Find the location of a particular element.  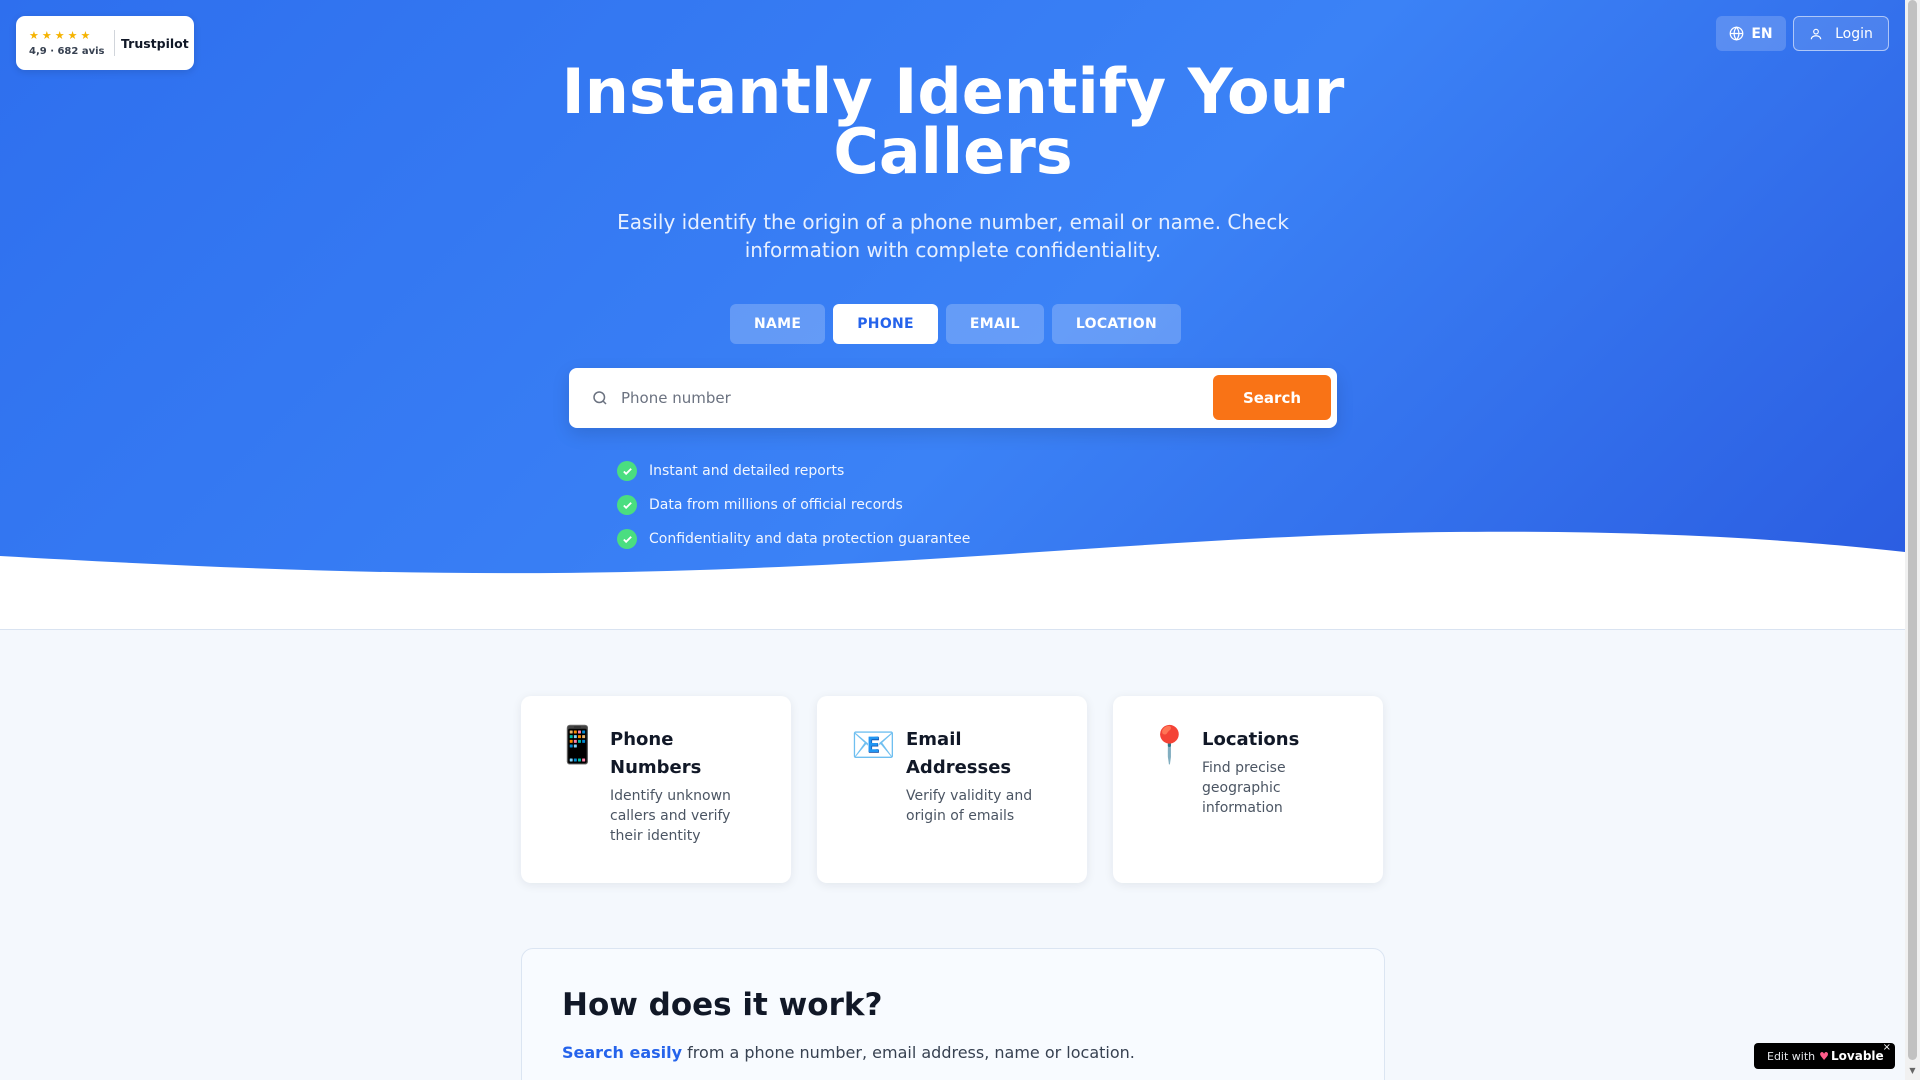

close-icon: × is located at coordinates (1887, 1047).